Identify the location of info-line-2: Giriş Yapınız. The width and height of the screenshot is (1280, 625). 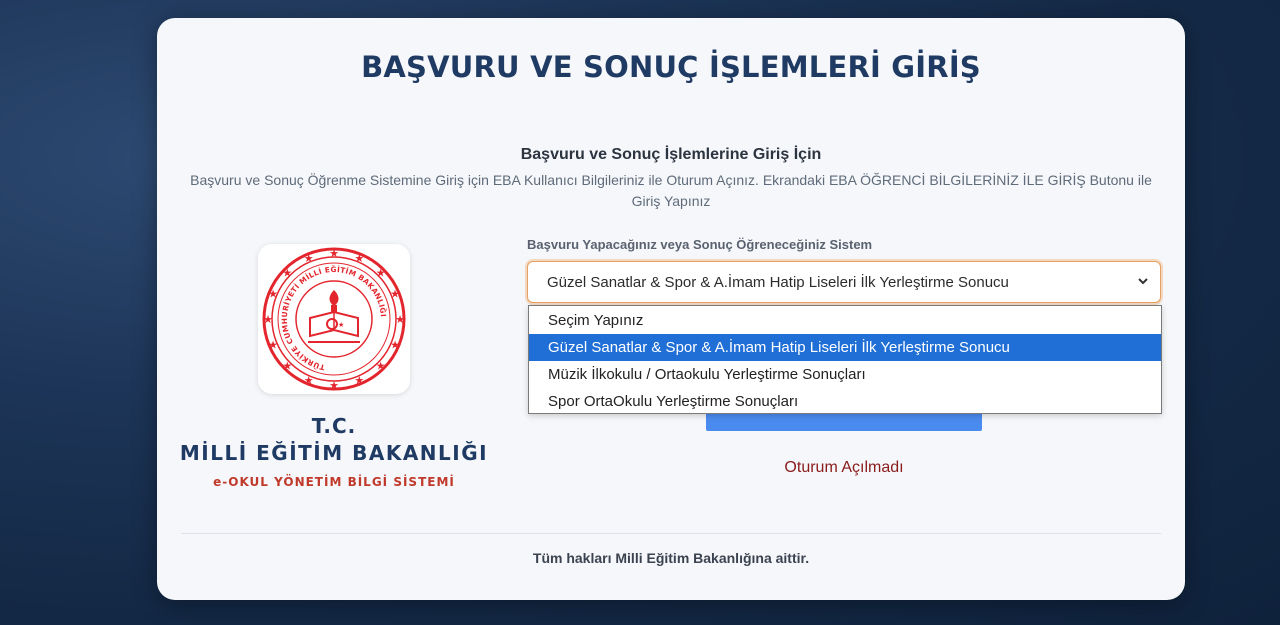
(671, 201).